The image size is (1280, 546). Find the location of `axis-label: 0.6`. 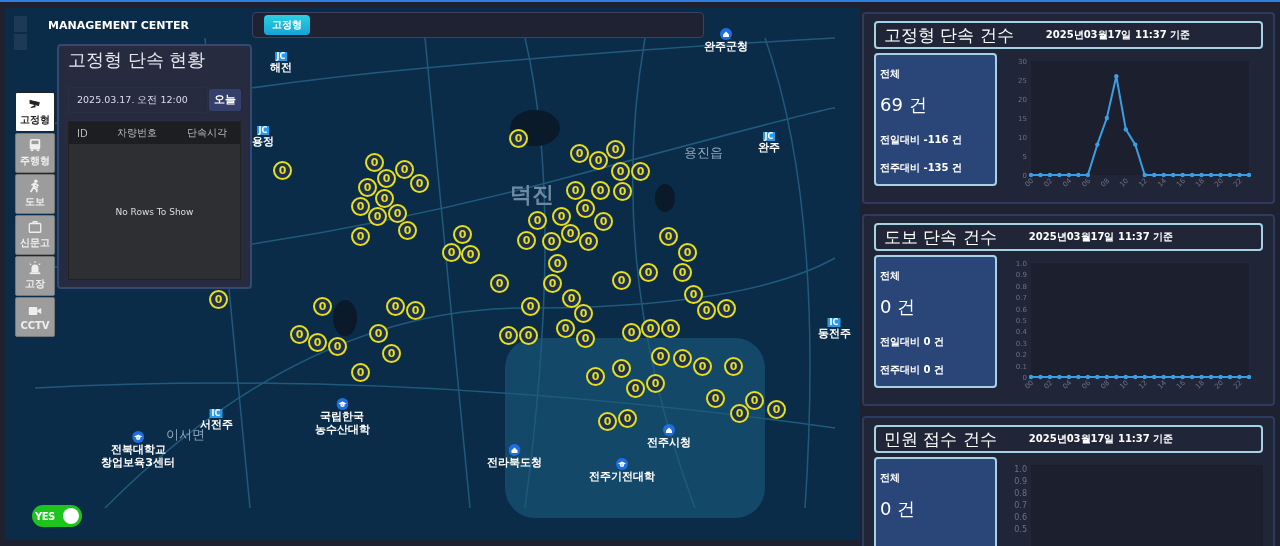

axis-label: 0.6 is located at coordinates (1020, 517).